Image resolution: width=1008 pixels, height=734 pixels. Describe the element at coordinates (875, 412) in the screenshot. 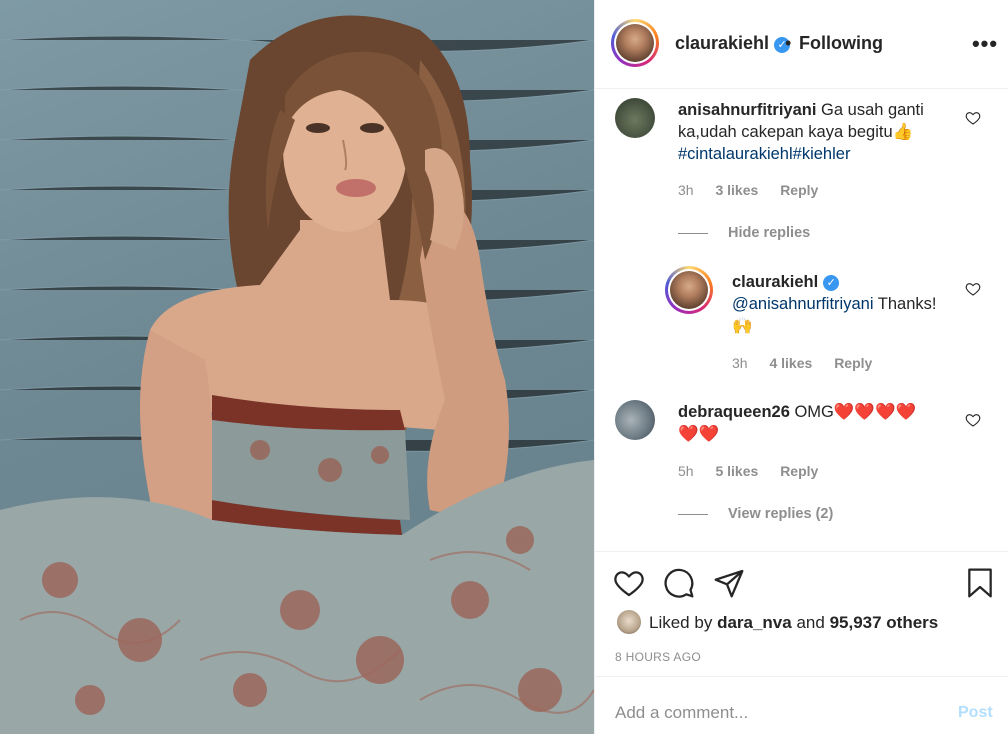

I see `hearts-emoji: ❤️❤️❤️❤️` at that location.